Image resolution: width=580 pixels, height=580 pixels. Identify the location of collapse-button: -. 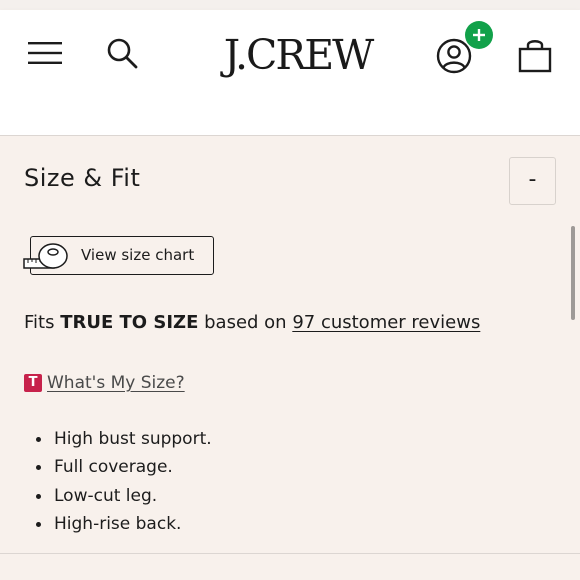
(532, 181).